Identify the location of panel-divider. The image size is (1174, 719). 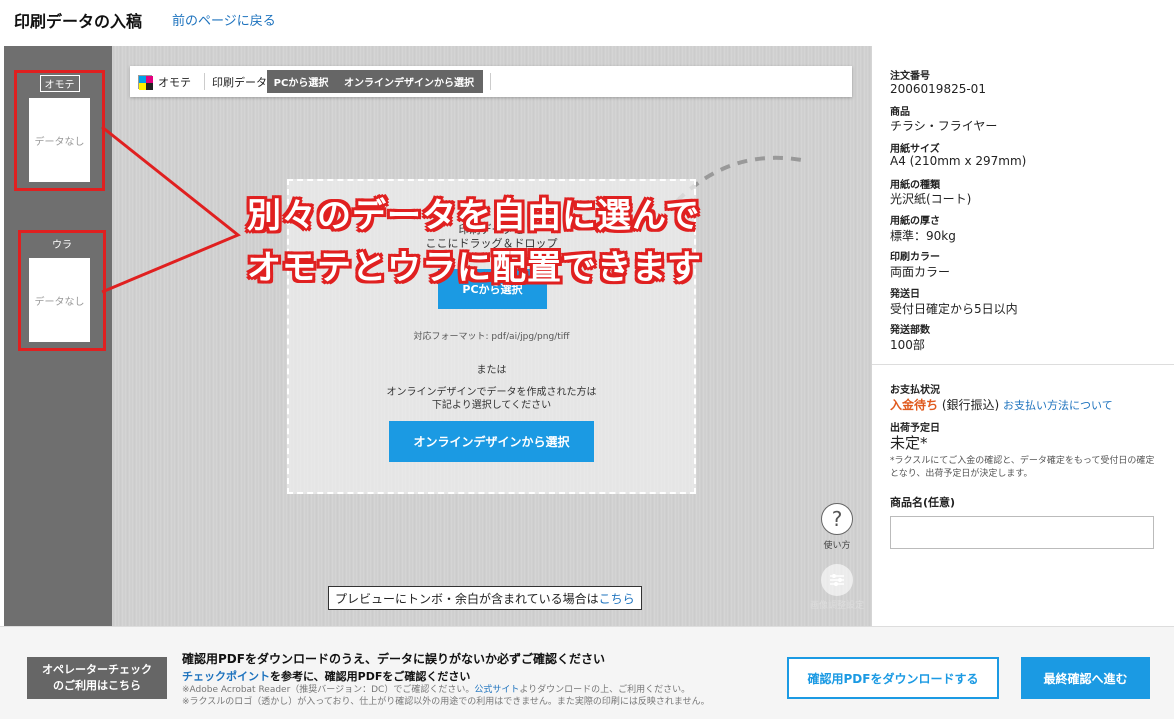
(1023, 364).